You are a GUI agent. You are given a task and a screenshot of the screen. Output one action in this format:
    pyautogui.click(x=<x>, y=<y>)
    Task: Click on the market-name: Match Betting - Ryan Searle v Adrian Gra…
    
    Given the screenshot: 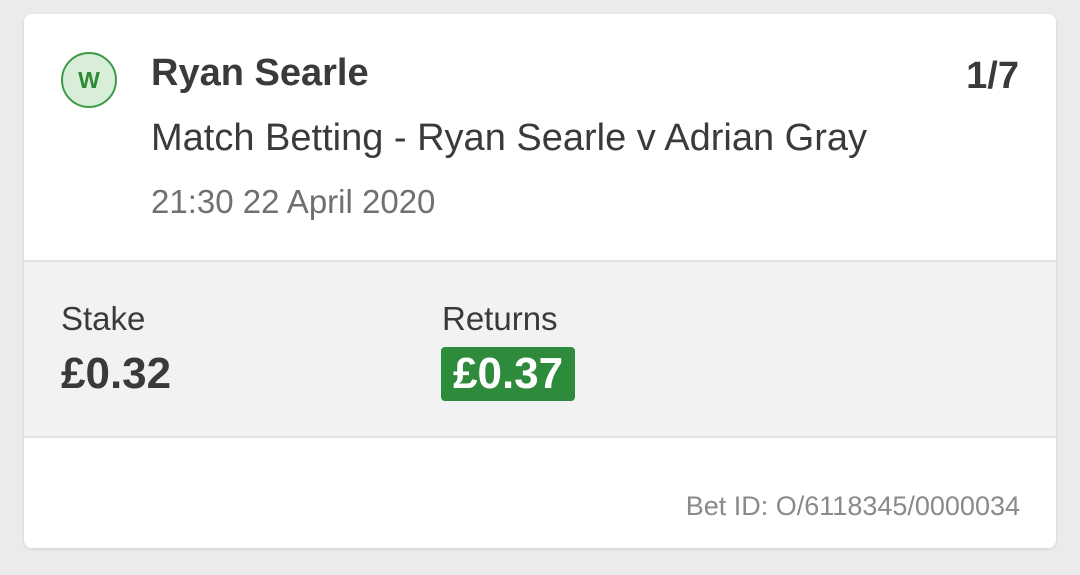 What is the action you would take?
    pyautogui.click(x=509, y=138)
    